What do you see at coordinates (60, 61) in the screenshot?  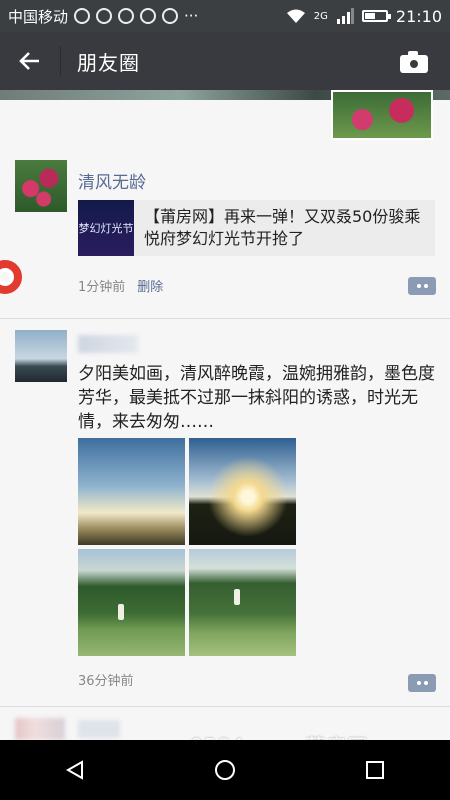 I see `title-divider` at bounding box center [60, 61].